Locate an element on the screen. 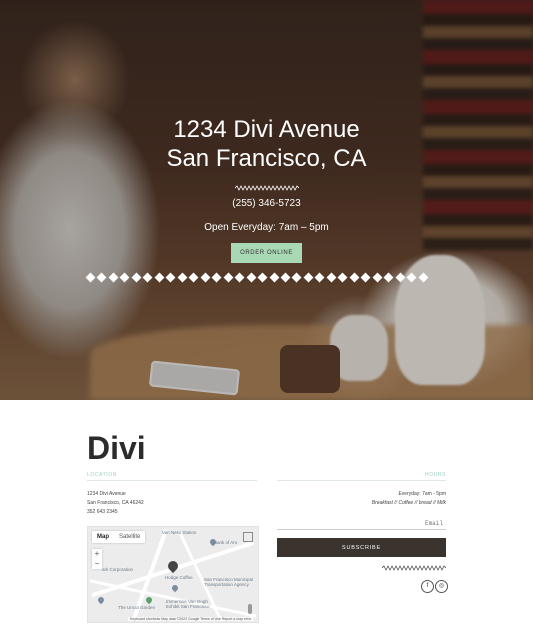 This screenshot has height=644, width=533. address-line-1: 1234 Divi Avenue is located at coordinates (106, 494).